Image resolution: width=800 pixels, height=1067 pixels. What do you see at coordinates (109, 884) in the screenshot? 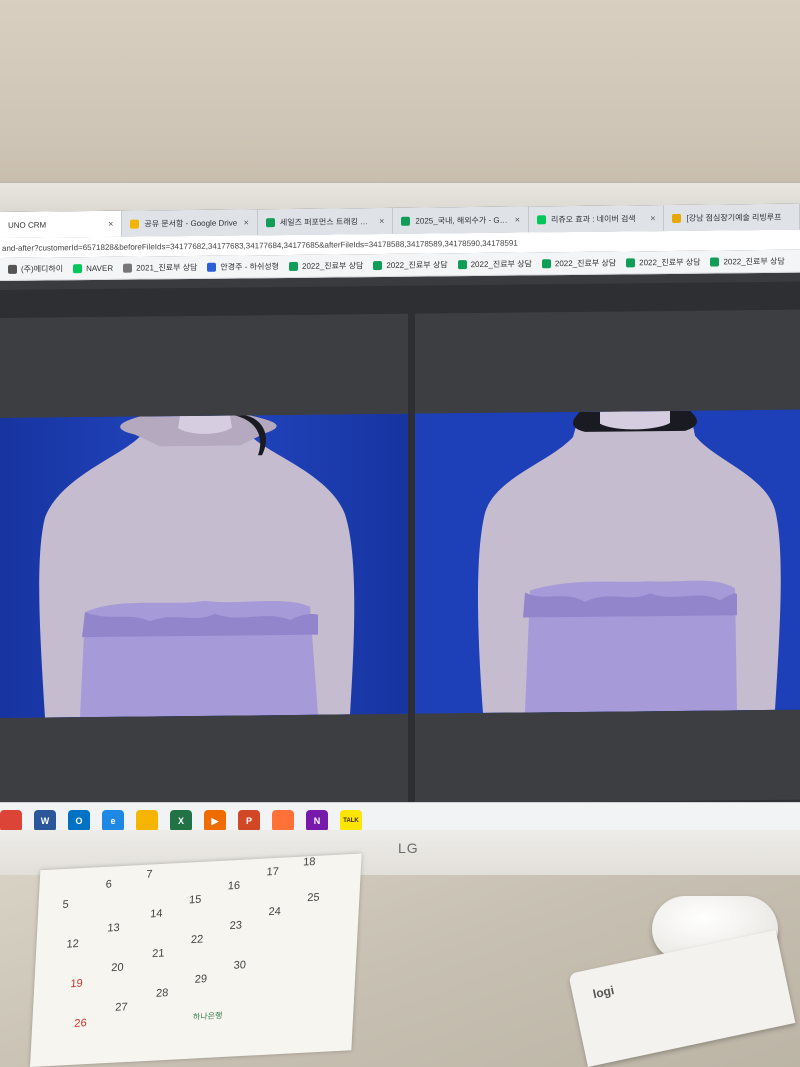
I see `calendar-date: 6` at bounding box center [109, 884].